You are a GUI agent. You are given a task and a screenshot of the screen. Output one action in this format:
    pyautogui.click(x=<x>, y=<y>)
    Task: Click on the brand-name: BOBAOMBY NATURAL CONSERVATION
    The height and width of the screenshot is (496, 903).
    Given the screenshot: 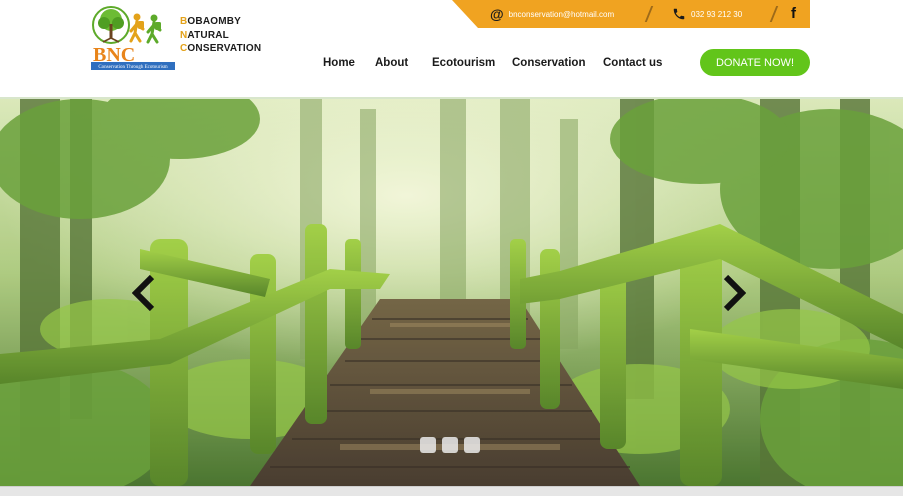 What is the action you would take?
    pyautogui.click(x=220, y=35)
    